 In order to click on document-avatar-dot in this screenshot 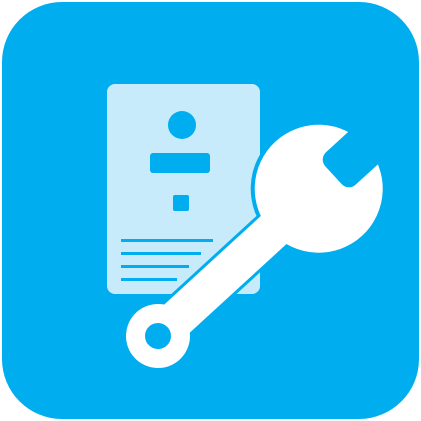, I will do `click(182, 125)`.